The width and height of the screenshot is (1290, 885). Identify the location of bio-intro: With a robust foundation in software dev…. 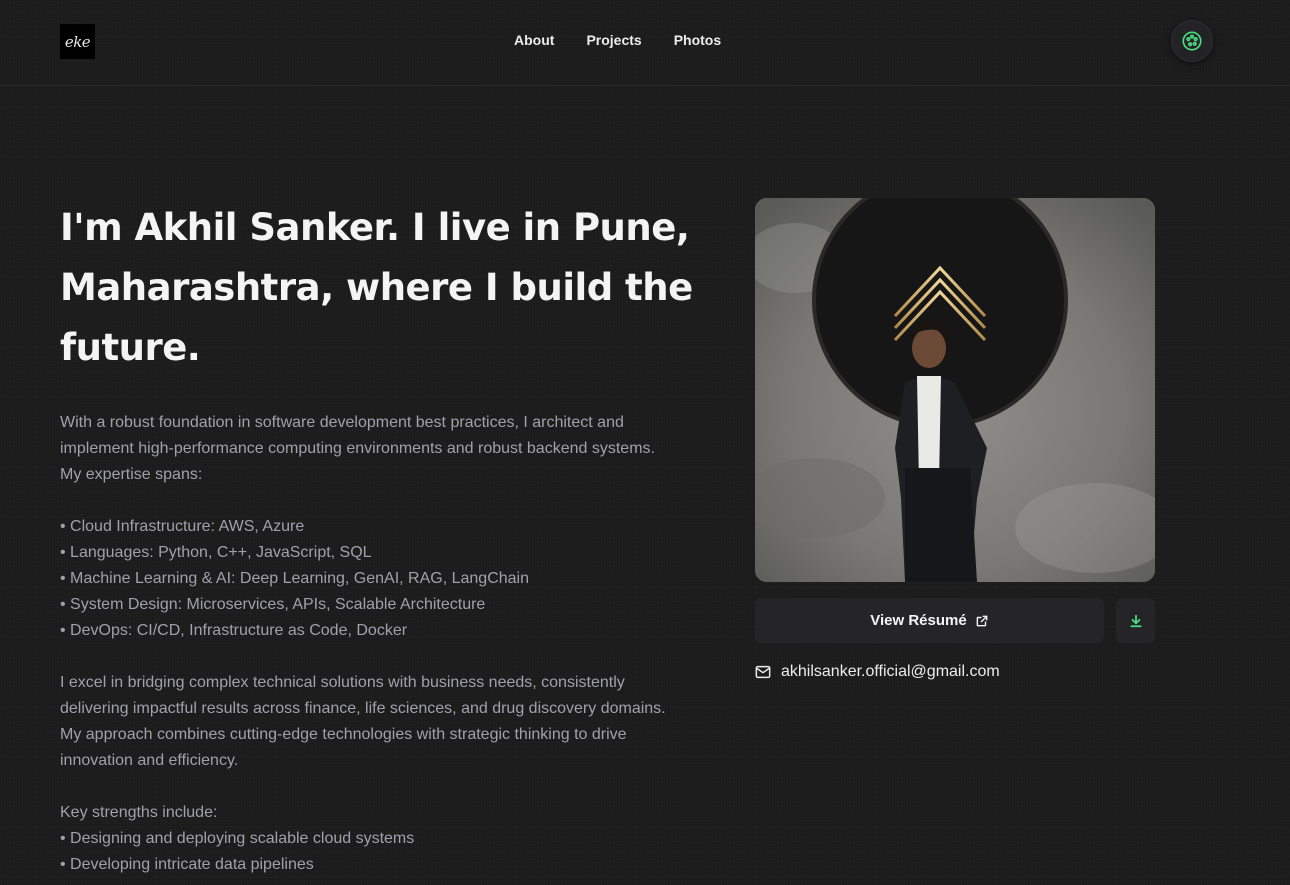
(357, 448).